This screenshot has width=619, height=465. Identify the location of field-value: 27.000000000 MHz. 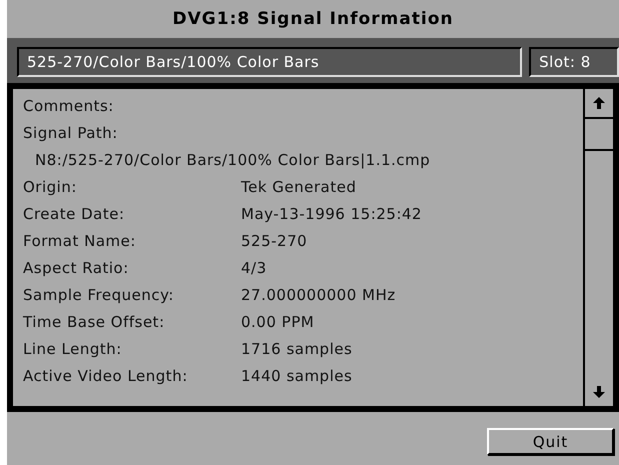
(318, 295).